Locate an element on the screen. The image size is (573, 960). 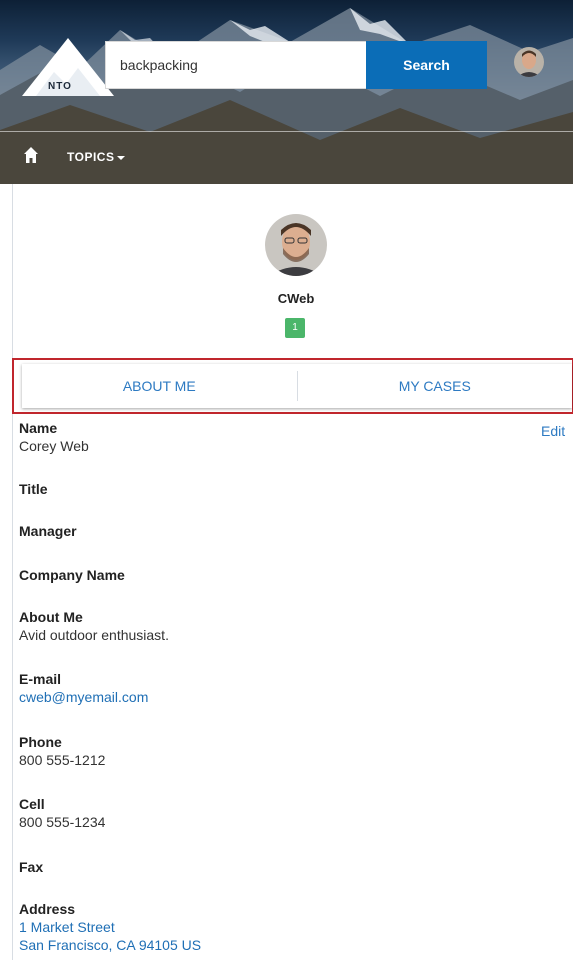
field-company-name: Company Name is located at coordinates (72, 575).